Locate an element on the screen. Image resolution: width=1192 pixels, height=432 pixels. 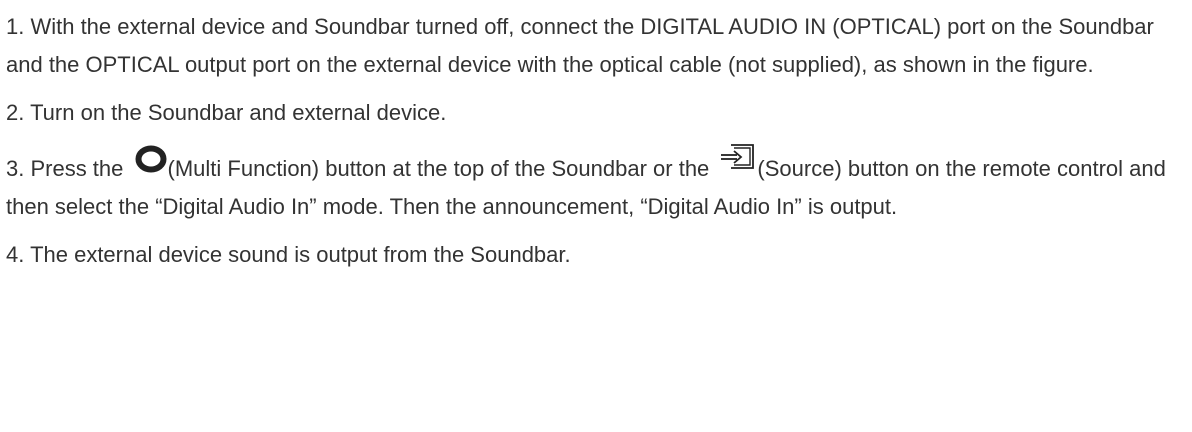
step-3-text-start: 3. Press the is located at coordinates (68, 168).